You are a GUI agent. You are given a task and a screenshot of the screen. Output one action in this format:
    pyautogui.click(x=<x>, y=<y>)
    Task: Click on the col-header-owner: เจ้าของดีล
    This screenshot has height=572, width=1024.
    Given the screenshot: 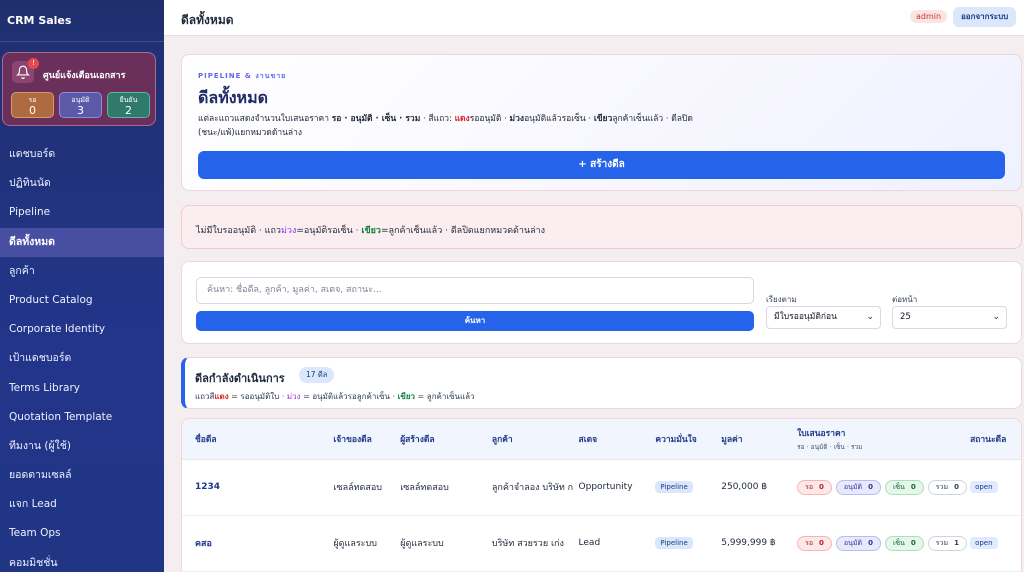 What is the action you would take?
    pyautogui.click(x=367, y=439)
    